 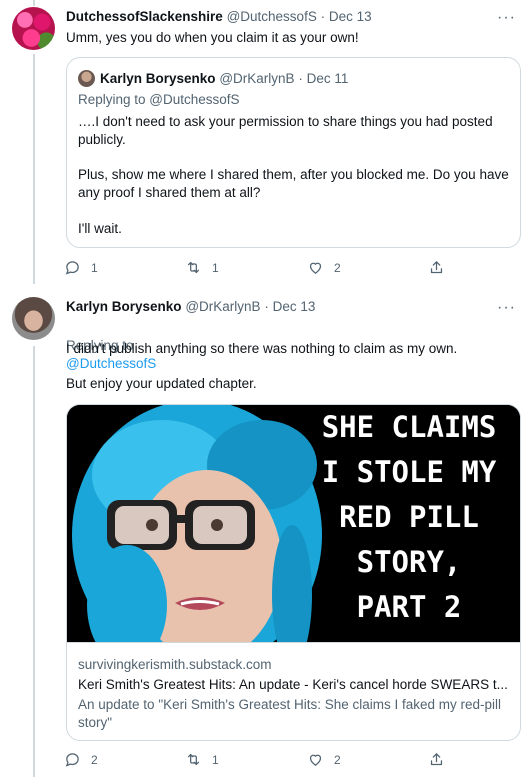 What do you see at coordinates (100, 228) in the screenshot?
I see `quote-text-3: I'll wait.` at bounding box center [100, 228].